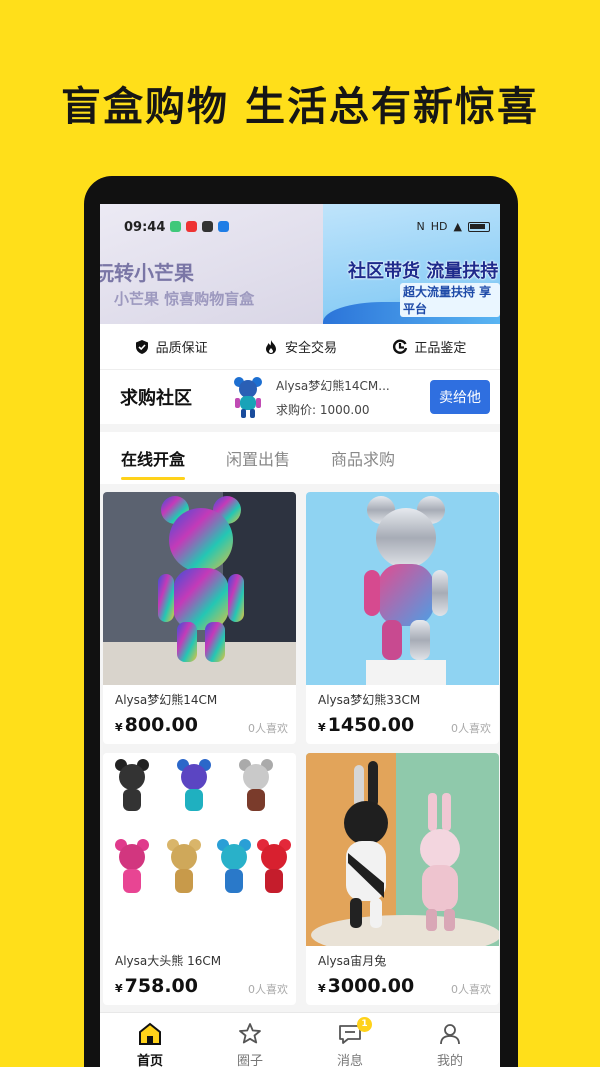  I want to click on status-notification-icons, so click(199, 226).